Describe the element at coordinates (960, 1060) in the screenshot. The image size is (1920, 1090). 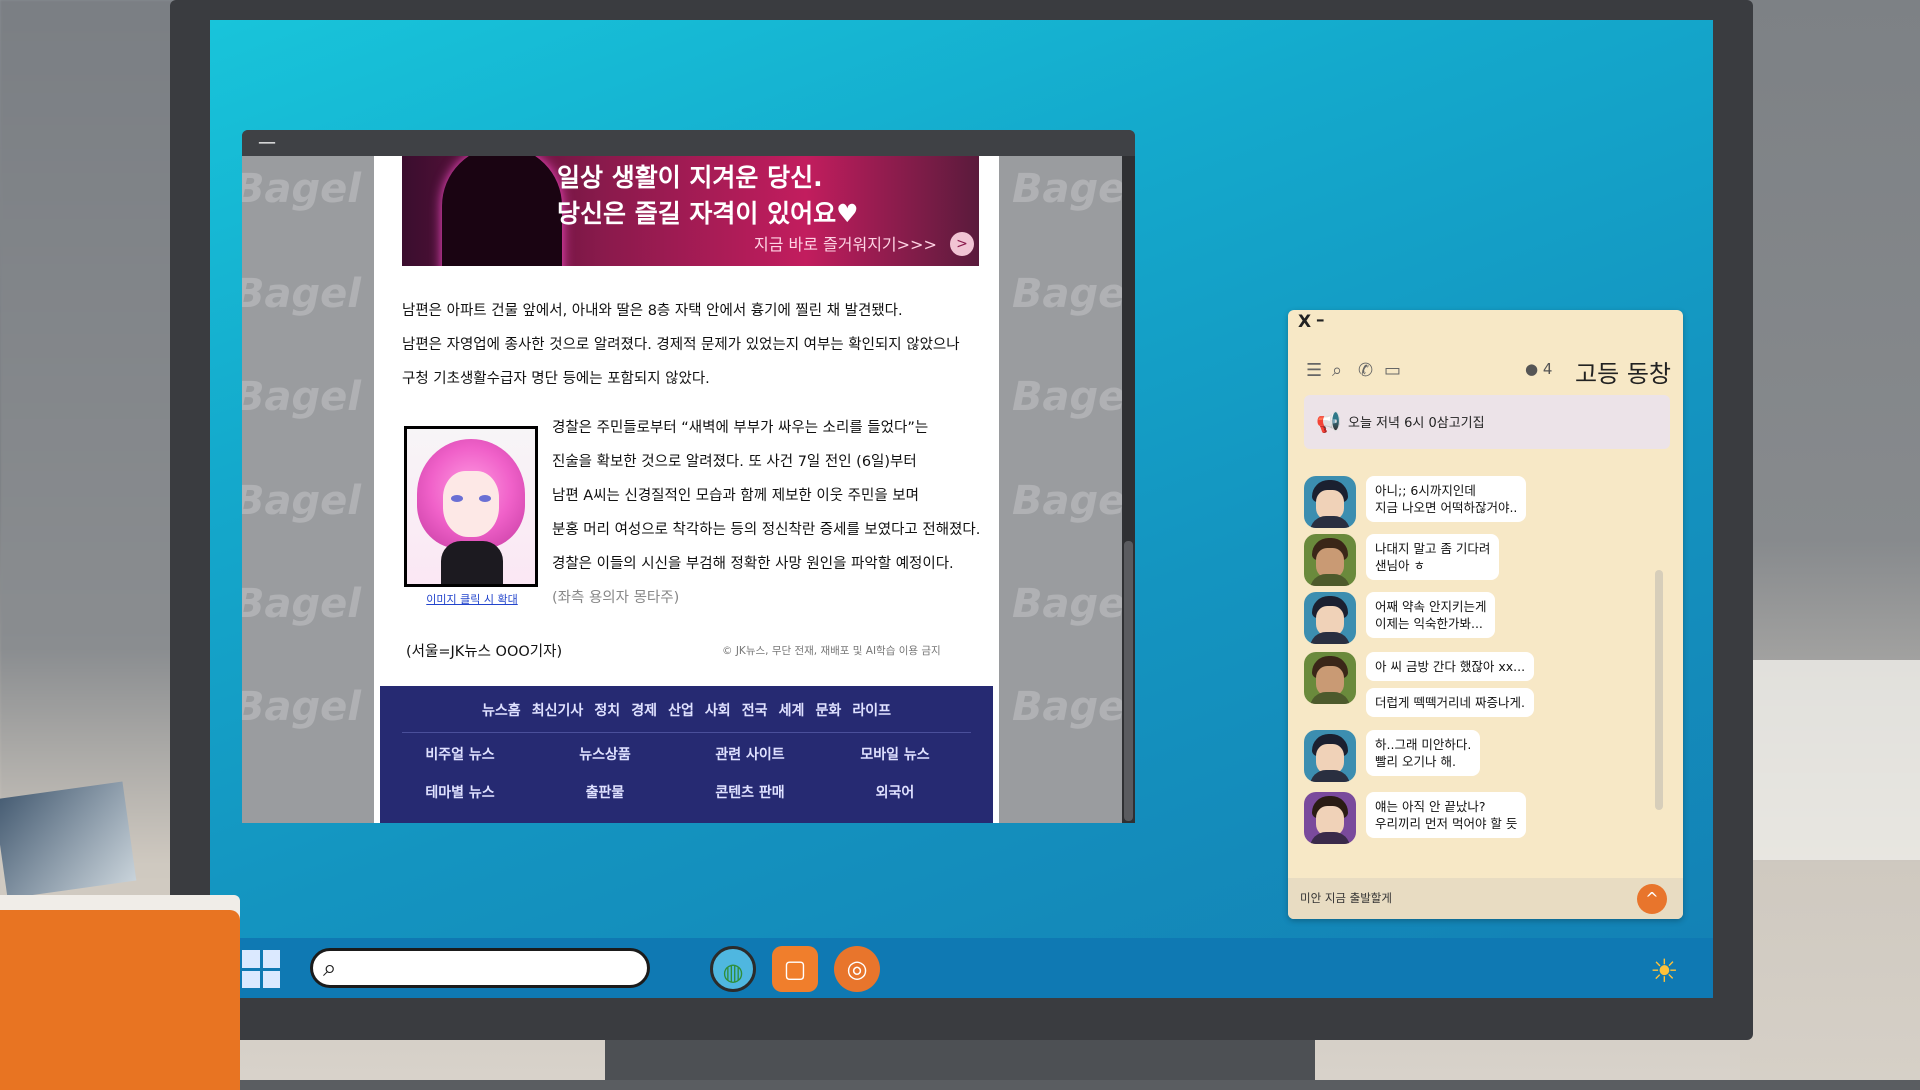
I see `monitor-stand` at that location.